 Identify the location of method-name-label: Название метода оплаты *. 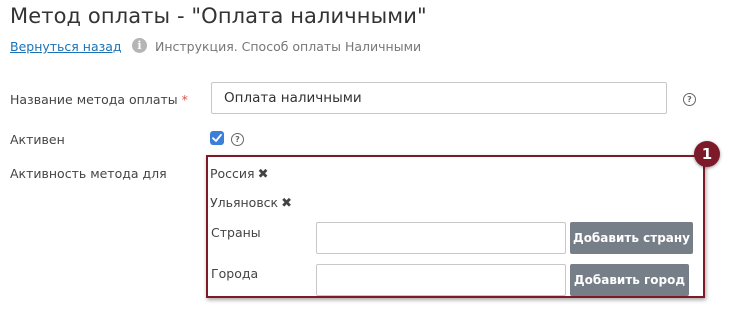
(99, 99).